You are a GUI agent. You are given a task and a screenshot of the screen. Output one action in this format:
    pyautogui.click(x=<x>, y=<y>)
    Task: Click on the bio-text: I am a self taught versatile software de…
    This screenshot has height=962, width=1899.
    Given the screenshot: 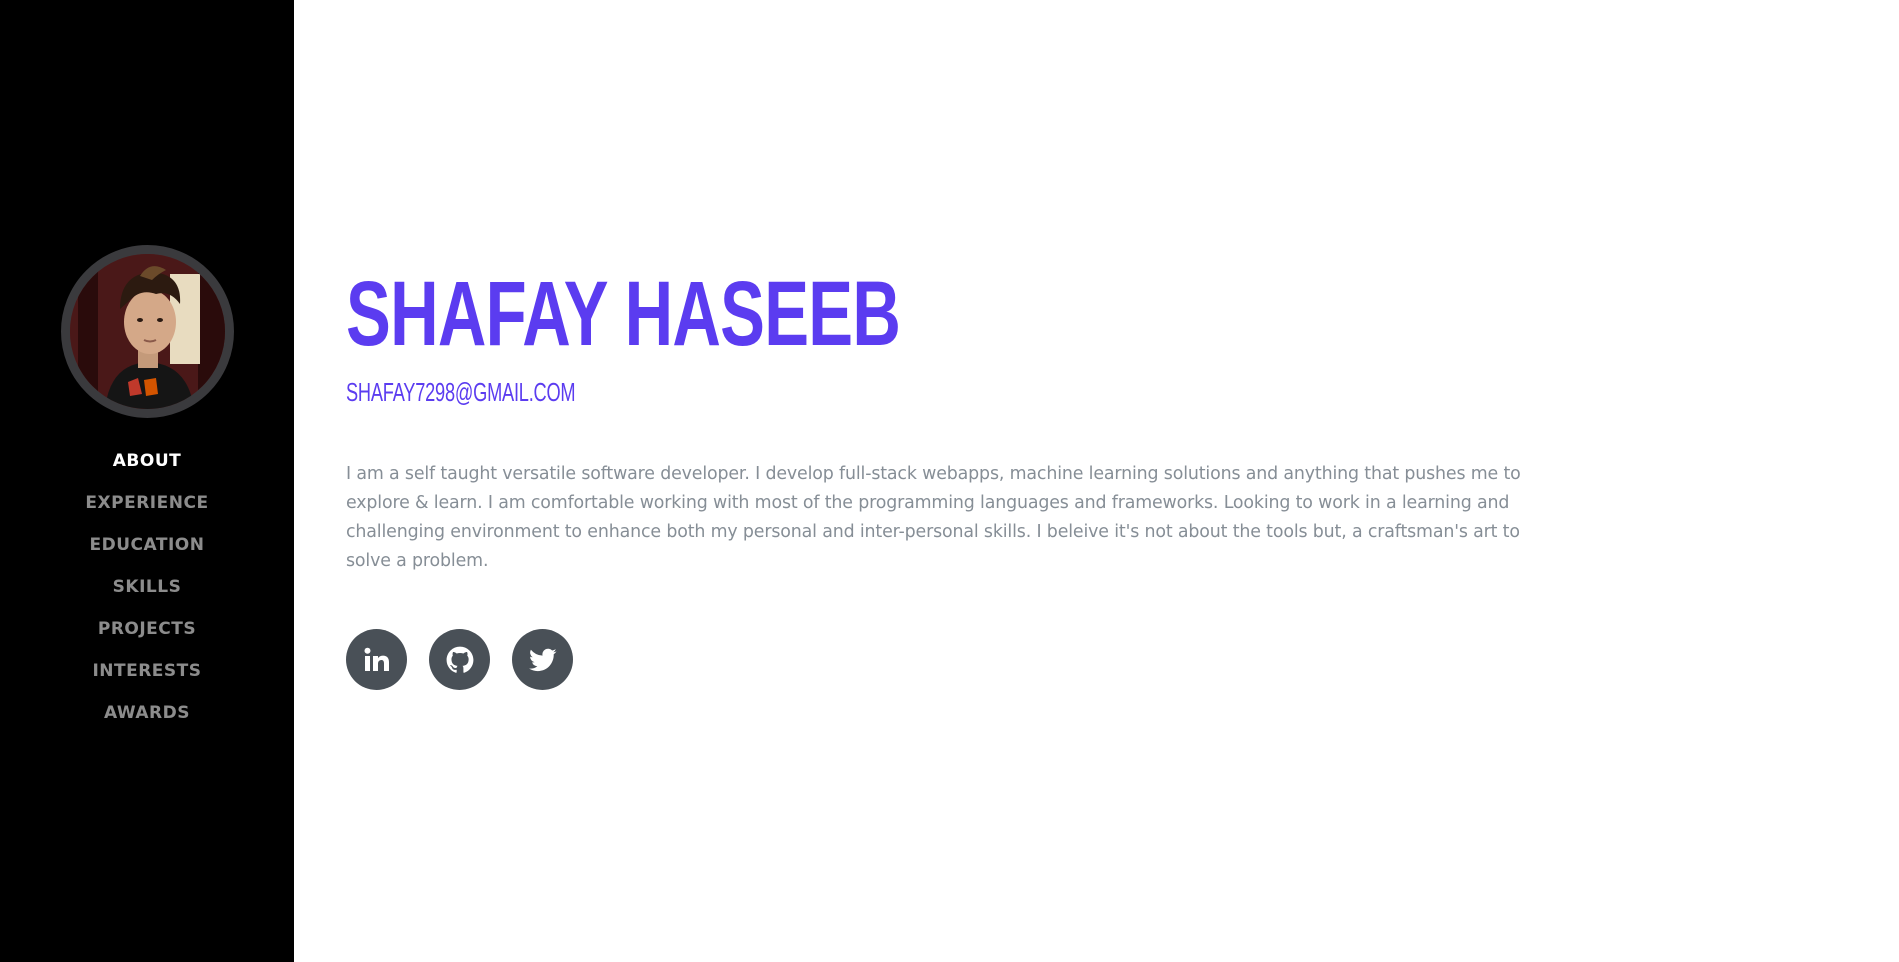 What is the action you would take?
    pyautogui.click(x=933, y=517)
    